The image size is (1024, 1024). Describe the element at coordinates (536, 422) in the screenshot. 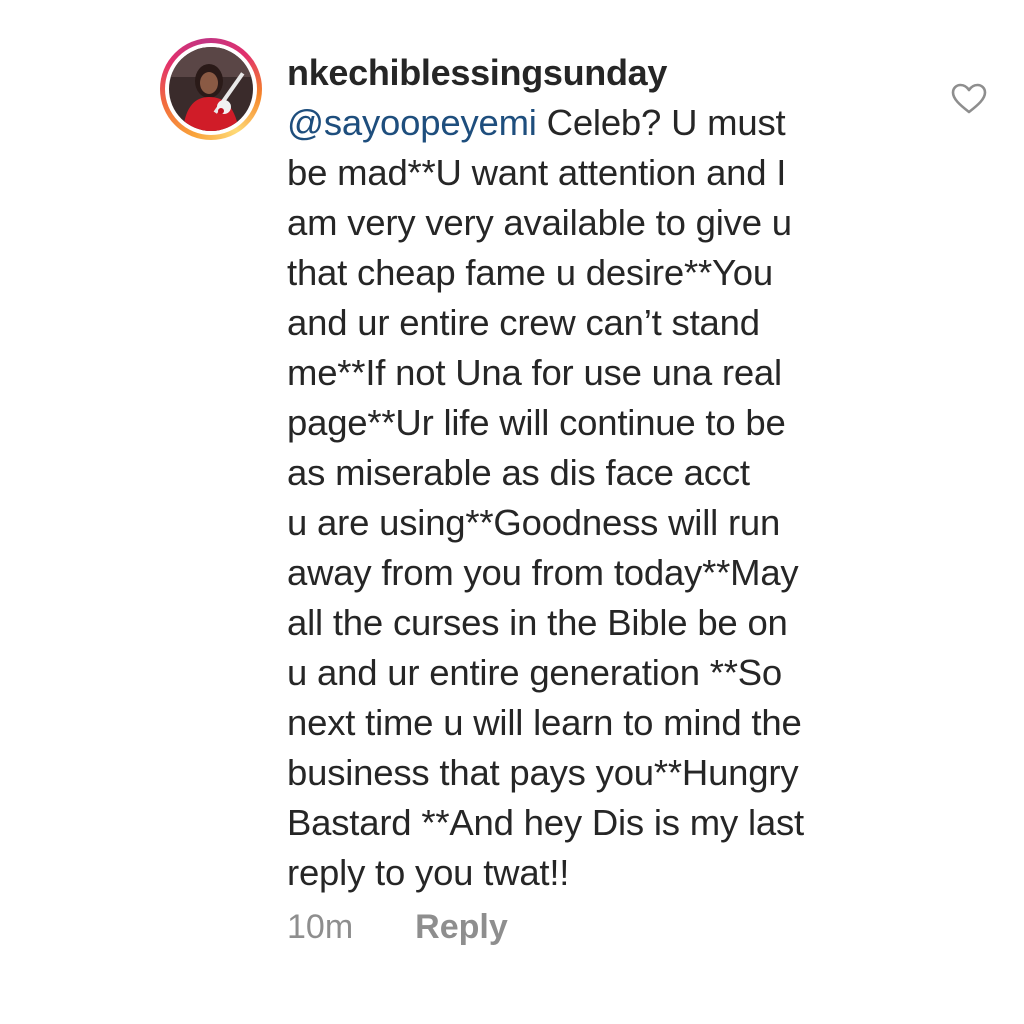

I see `comment-text-line: page**Ur life will continue to be` at that location.